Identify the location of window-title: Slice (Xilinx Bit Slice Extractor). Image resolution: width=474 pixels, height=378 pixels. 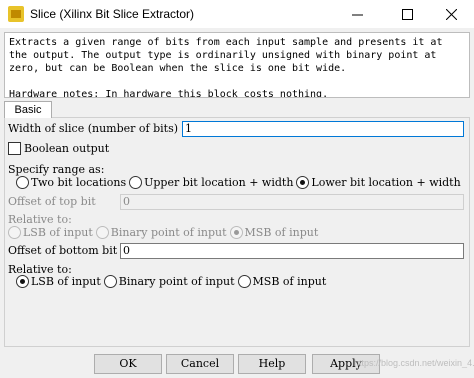
(112, 14).